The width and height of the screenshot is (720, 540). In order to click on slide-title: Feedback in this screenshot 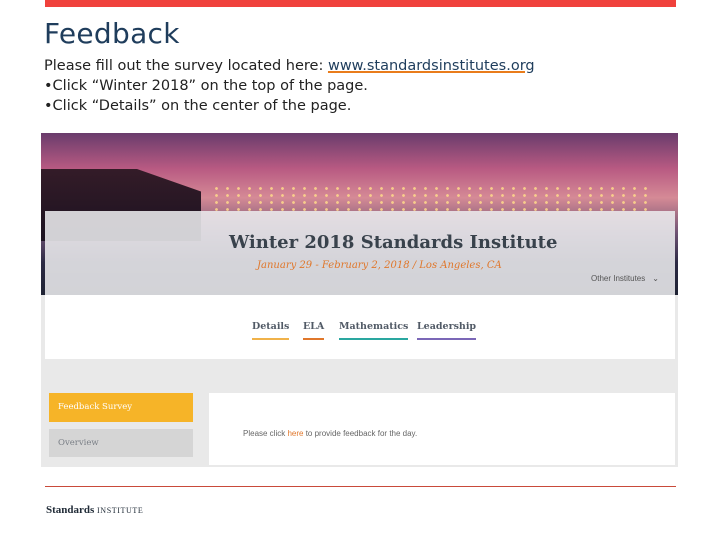, I will do `click(112, 33)`.